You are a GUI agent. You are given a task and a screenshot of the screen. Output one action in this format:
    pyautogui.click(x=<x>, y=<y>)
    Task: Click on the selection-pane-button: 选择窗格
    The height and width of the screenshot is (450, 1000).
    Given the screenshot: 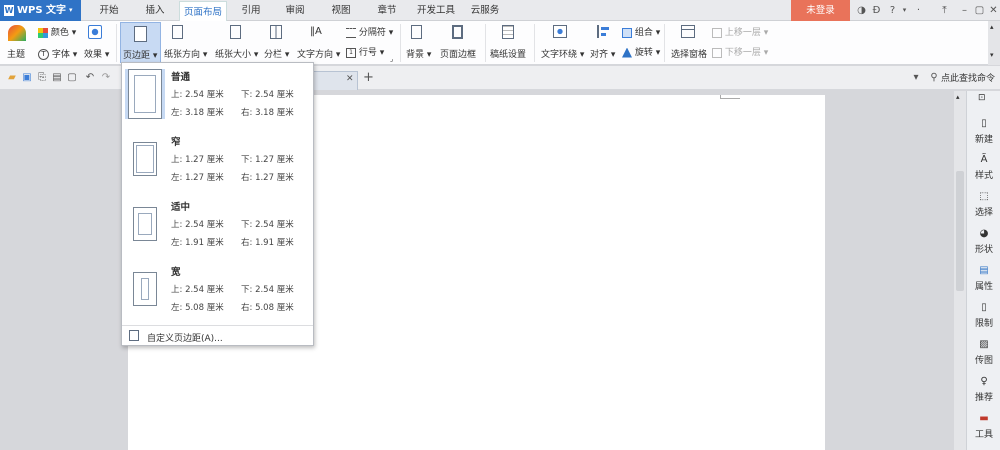 What is the action you would take?
    pyautogui.click(x=689, y=53)
    